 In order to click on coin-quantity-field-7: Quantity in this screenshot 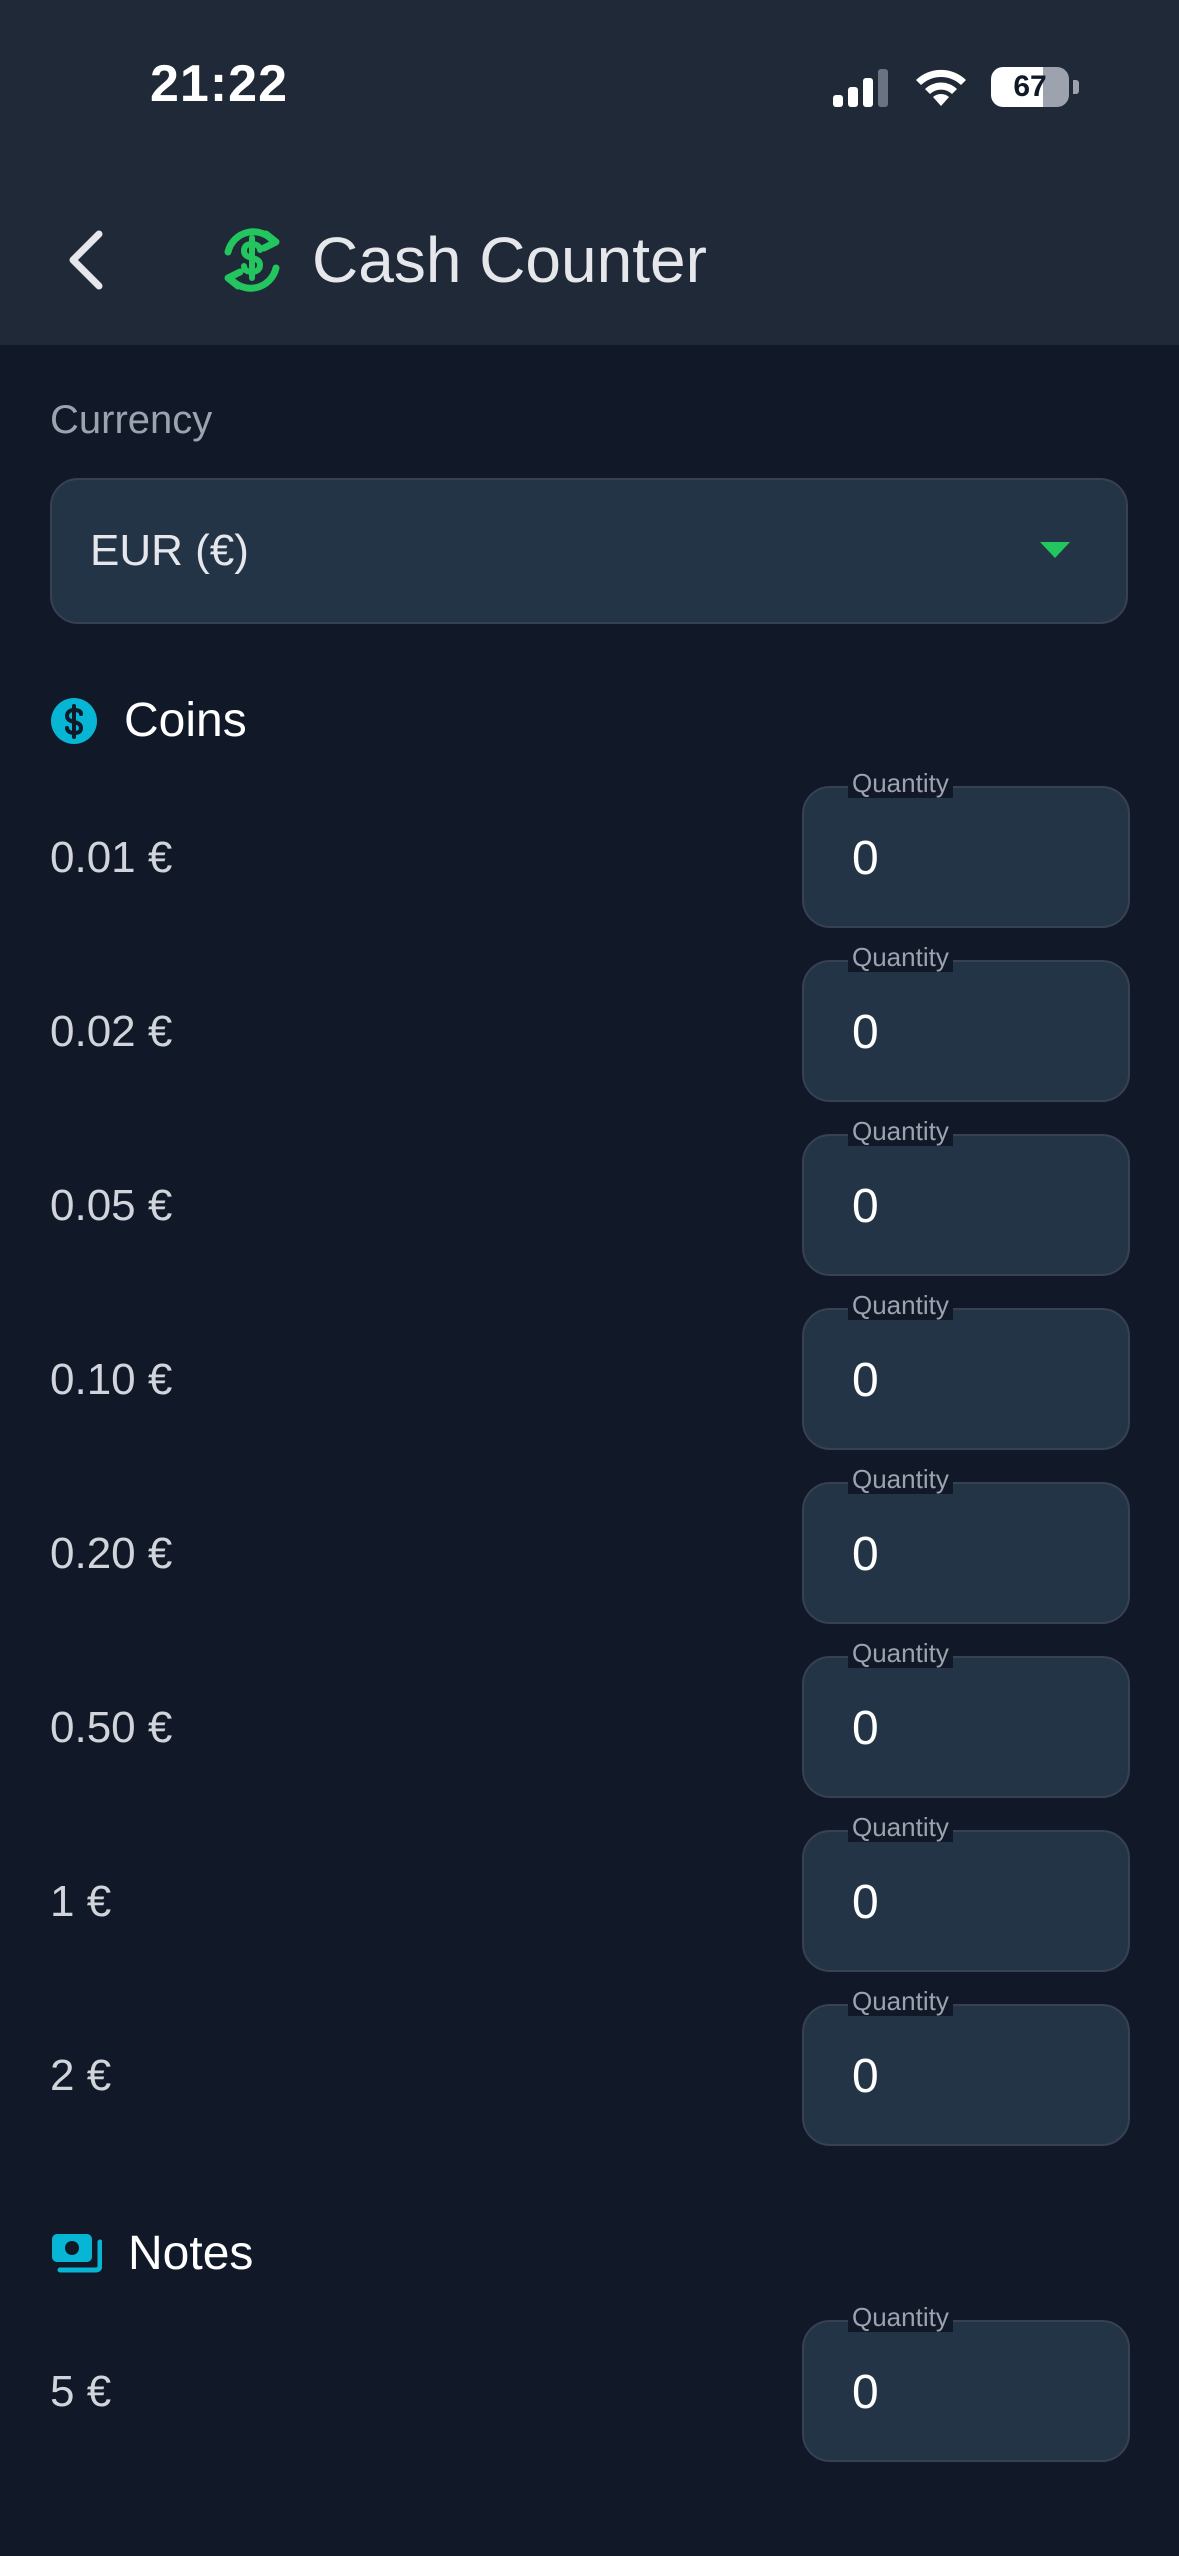, I will do `click(966, 2066)`.